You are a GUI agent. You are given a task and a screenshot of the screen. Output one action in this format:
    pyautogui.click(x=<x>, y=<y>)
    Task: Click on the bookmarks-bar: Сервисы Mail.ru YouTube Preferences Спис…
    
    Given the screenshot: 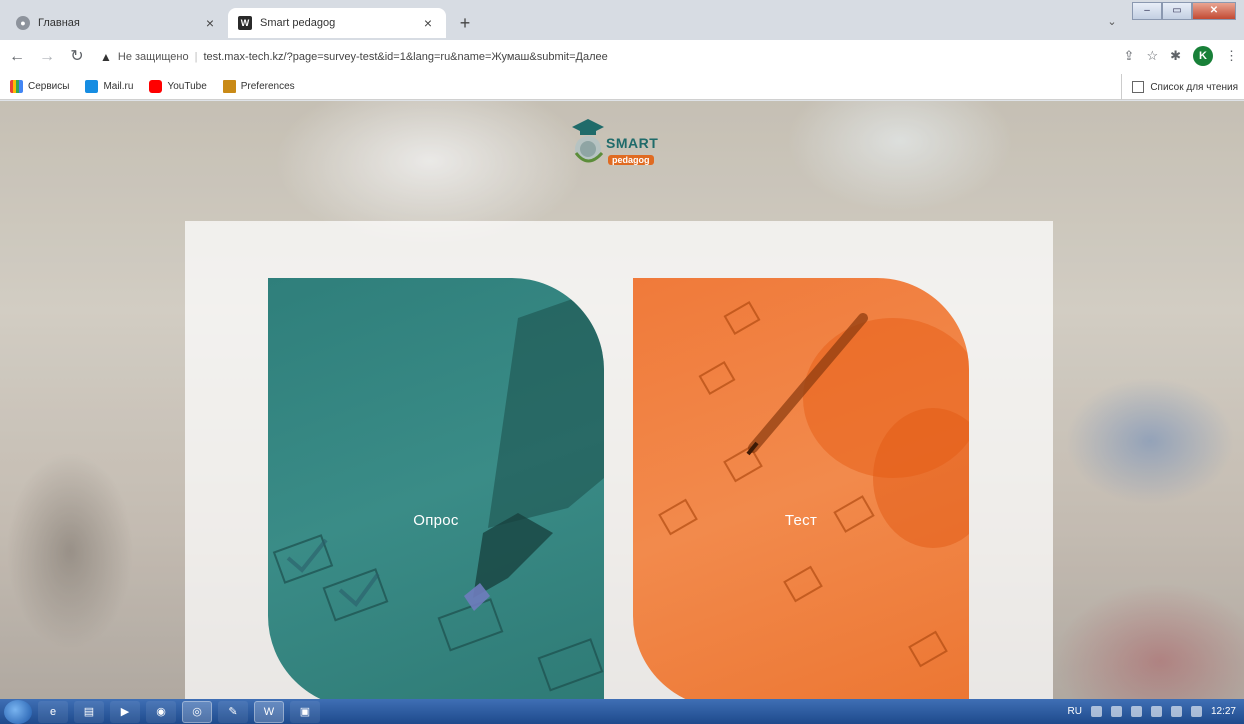 What is the action you would take?
    pyautogui.click(x=622, y=87)
    